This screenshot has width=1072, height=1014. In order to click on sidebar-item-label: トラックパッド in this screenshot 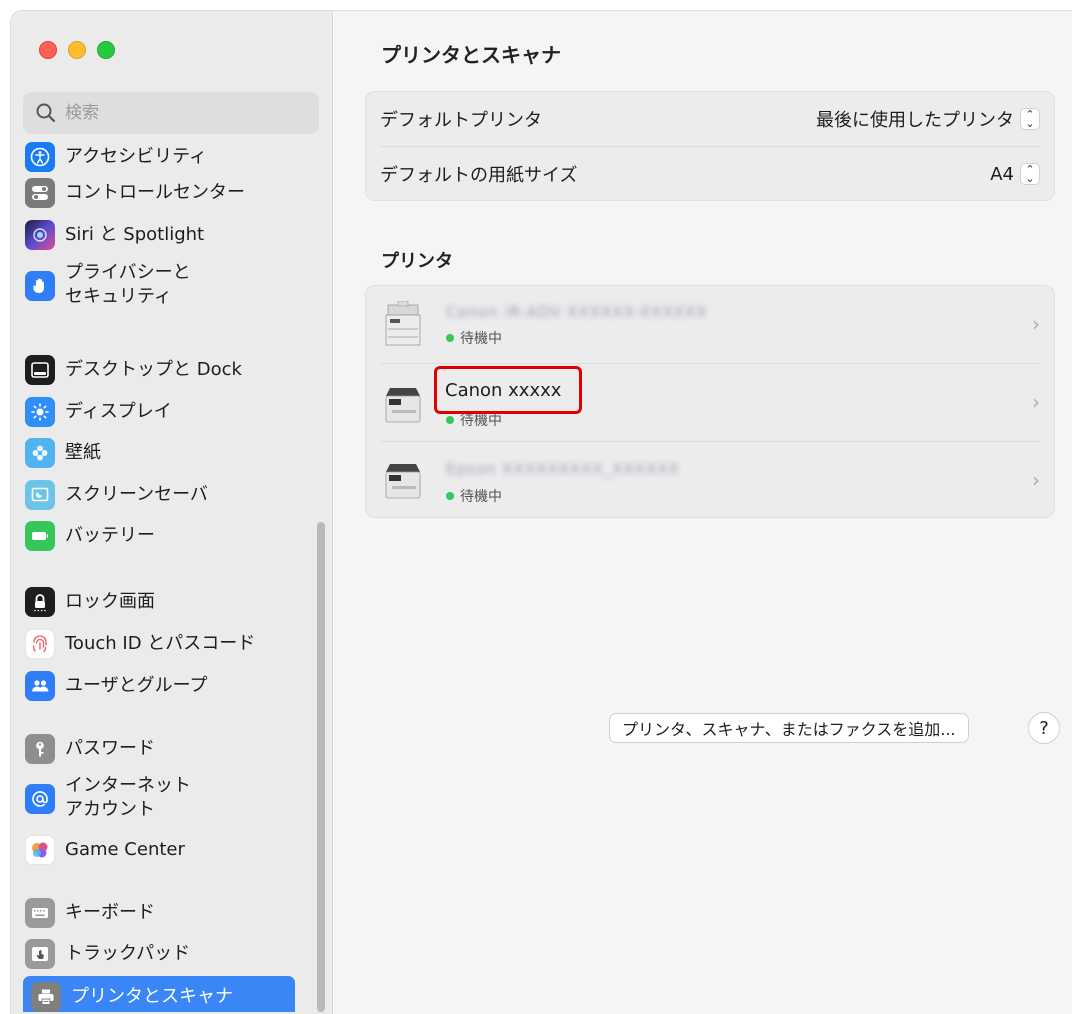, I will do `click(128, 953)`.